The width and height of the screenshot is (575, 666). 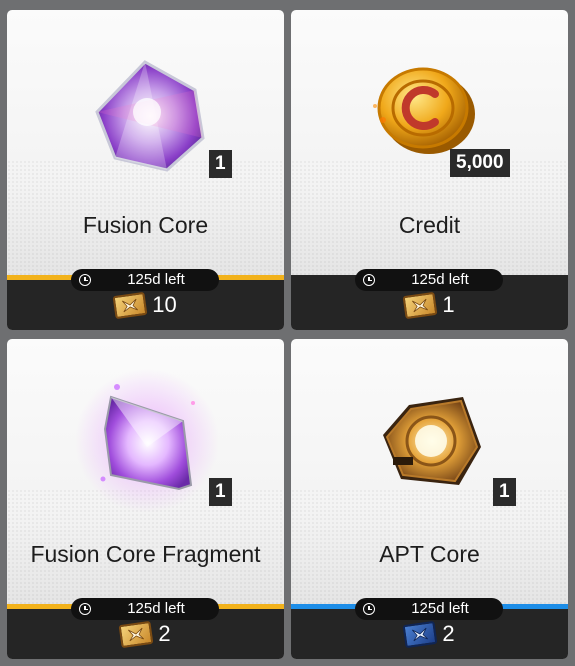 What do you see at coordinates (145, 554) in the screenshot?
I see `item-name: Fusion Core Fragment` at bounding box center [145, 554].